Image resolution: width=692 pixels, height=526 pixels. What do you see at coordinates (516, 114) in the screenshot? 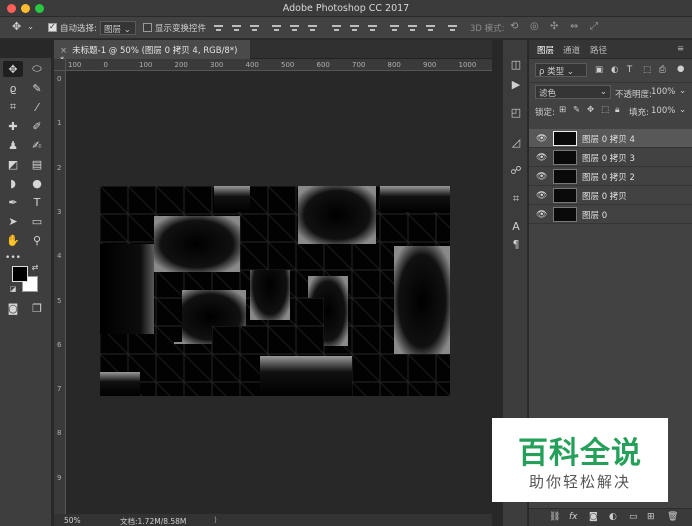
I see `libraries-panel-icon: ◰` at bounding box center [516, 114].